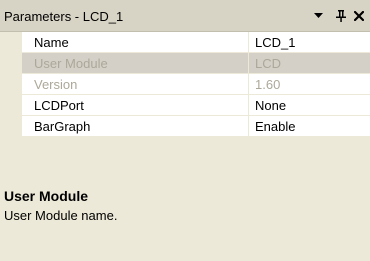  Describe the element at coordinates (135, 126) in the screenshot. I see `property-name: BarGraph` at that location.